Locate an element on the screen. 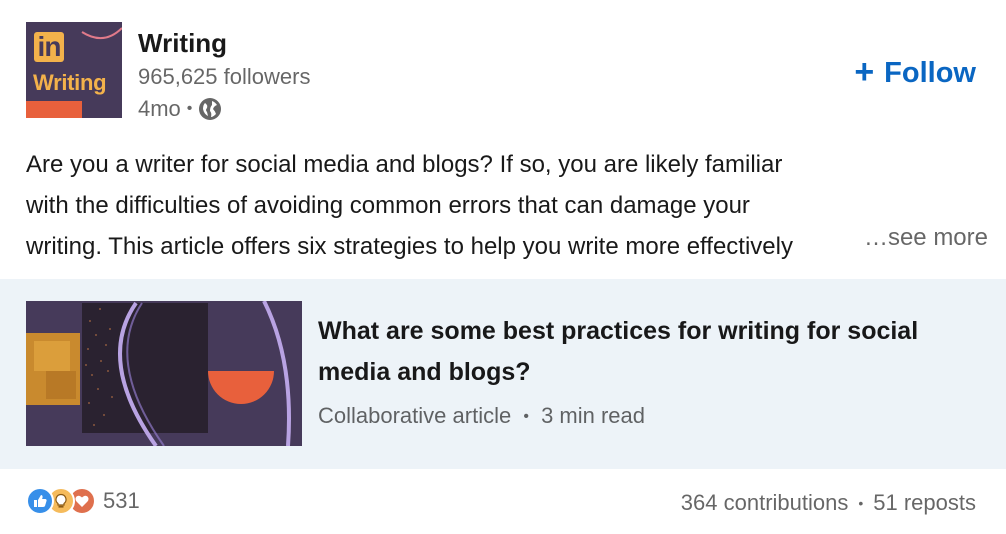 This screenshot has height=534, width=1006. follow-button: + Follow is located at coordinates (915, 72).